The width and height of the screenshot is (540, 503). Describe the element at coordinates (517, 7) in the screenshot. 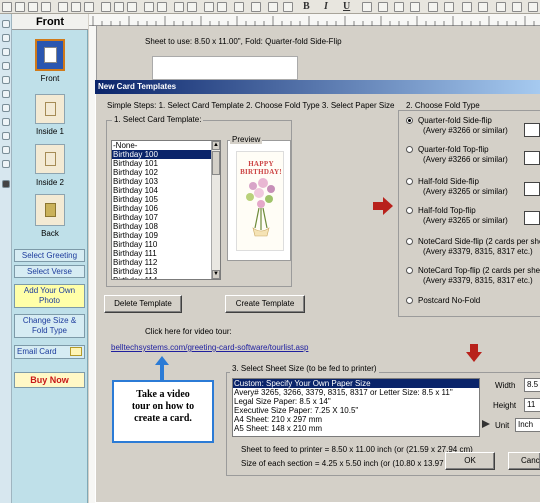

I see `help-icon` at that location.